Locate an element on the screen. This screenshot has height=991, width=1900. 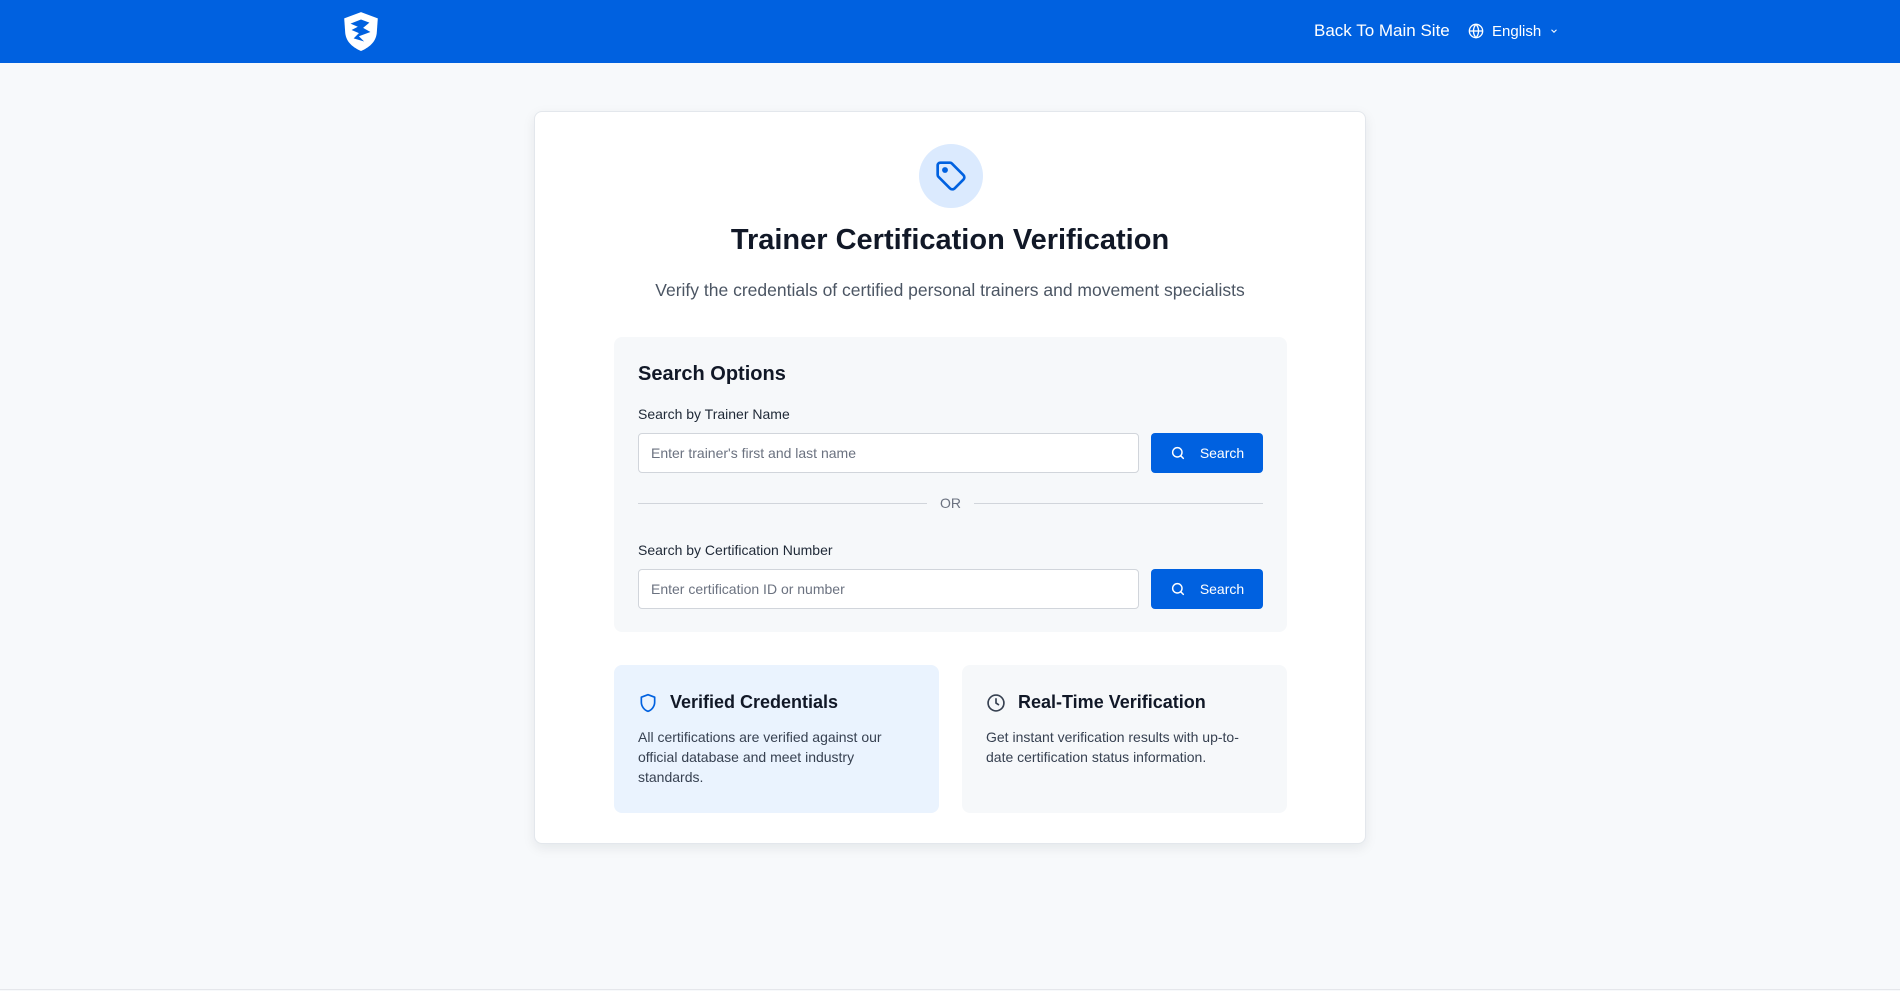
feature-title: Verified Credentials is located at coordinates (754, 702).